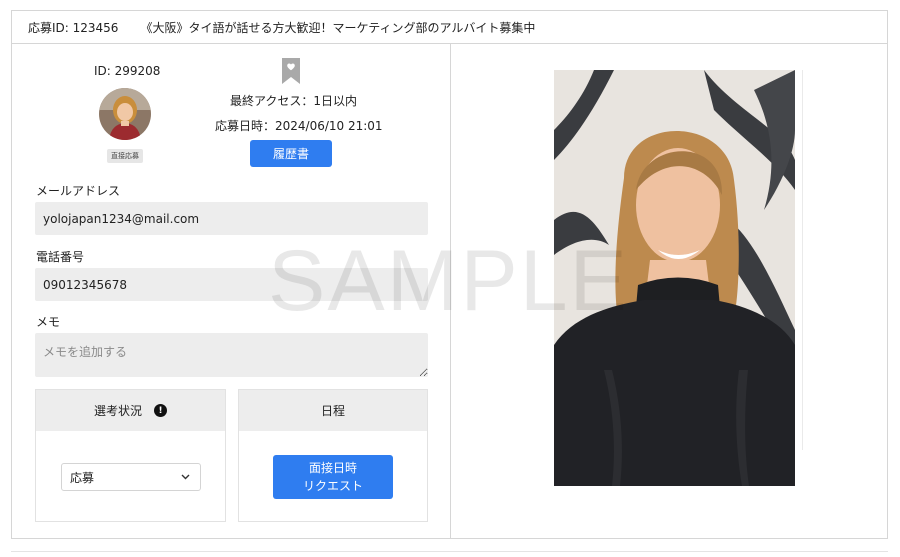 The height and width of the screenshot is (557, 900). Describe the element at coordinates (127, 71) in the screenshot. I see `applicant-id: ID: 299208` at that location.